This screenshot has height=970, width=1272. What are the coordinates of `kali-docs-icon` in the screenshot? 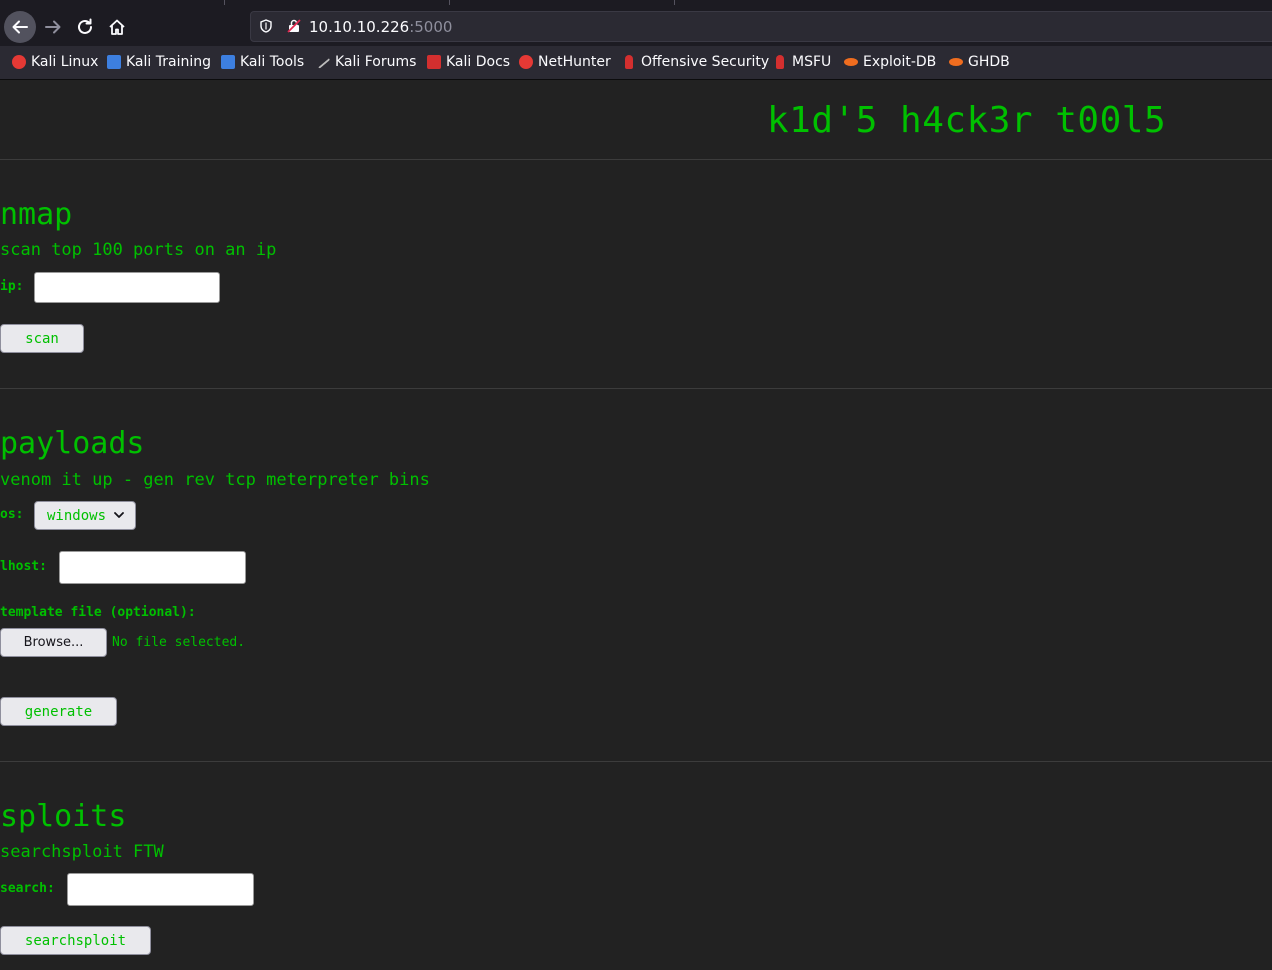 It's located at (434, 62).